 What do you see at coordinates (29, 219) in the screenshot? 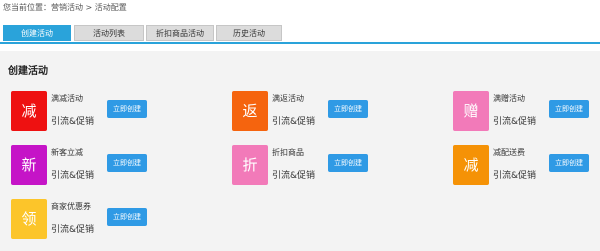
I see `merchant-coupon-icon: 领` at bounding box center [29, 219].